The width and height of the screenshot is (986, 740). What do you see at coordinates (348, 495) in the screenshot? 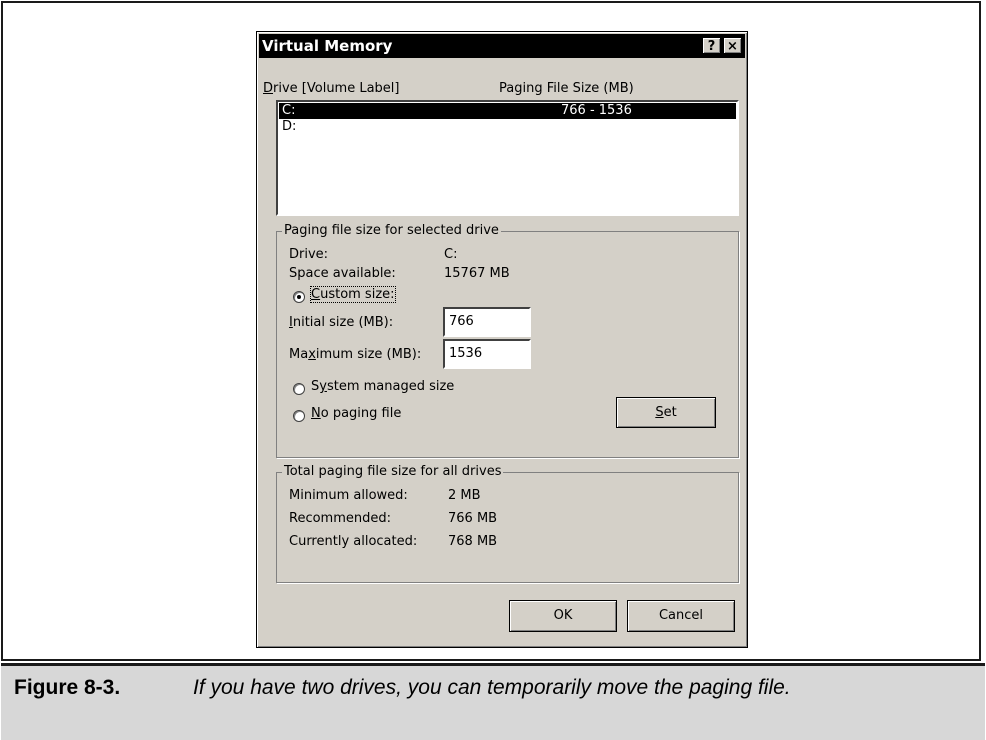
I see `minimum-allowed-label: Minimum allowed:` at bounding box center [348, 495].